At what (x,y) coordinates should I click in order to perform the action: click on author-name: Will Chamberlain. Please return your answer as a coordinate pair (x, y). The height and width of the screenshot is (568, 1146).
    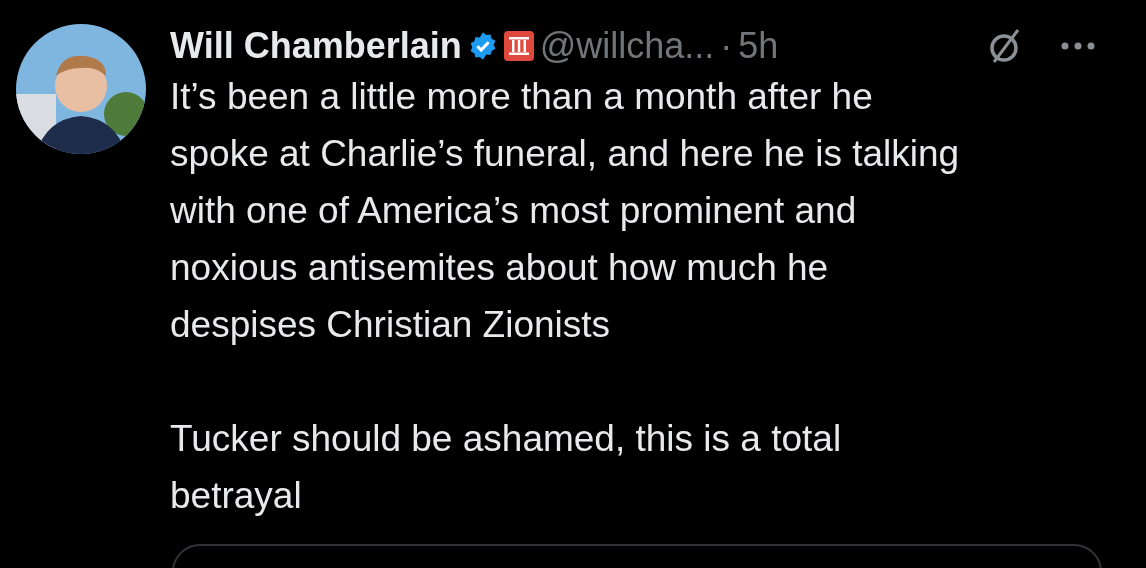
    Looking at the image, I should click on (316, 46).